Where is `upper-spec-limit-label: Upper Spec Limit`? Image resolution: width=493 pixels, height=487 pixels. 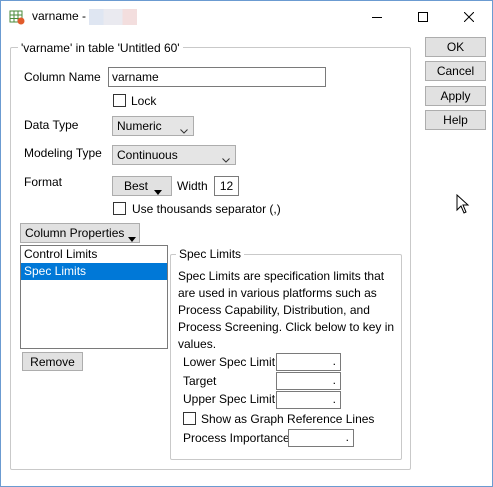
upper-spec-limit-label: Upper Spec Limit is located at coordinates (229, 399).